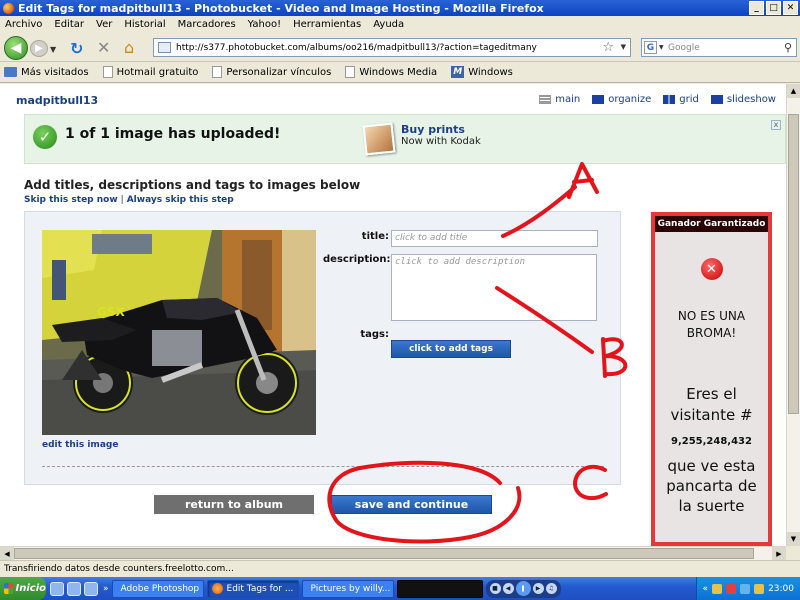  I want to click on reload-icon: ↻, so click(76, 48).